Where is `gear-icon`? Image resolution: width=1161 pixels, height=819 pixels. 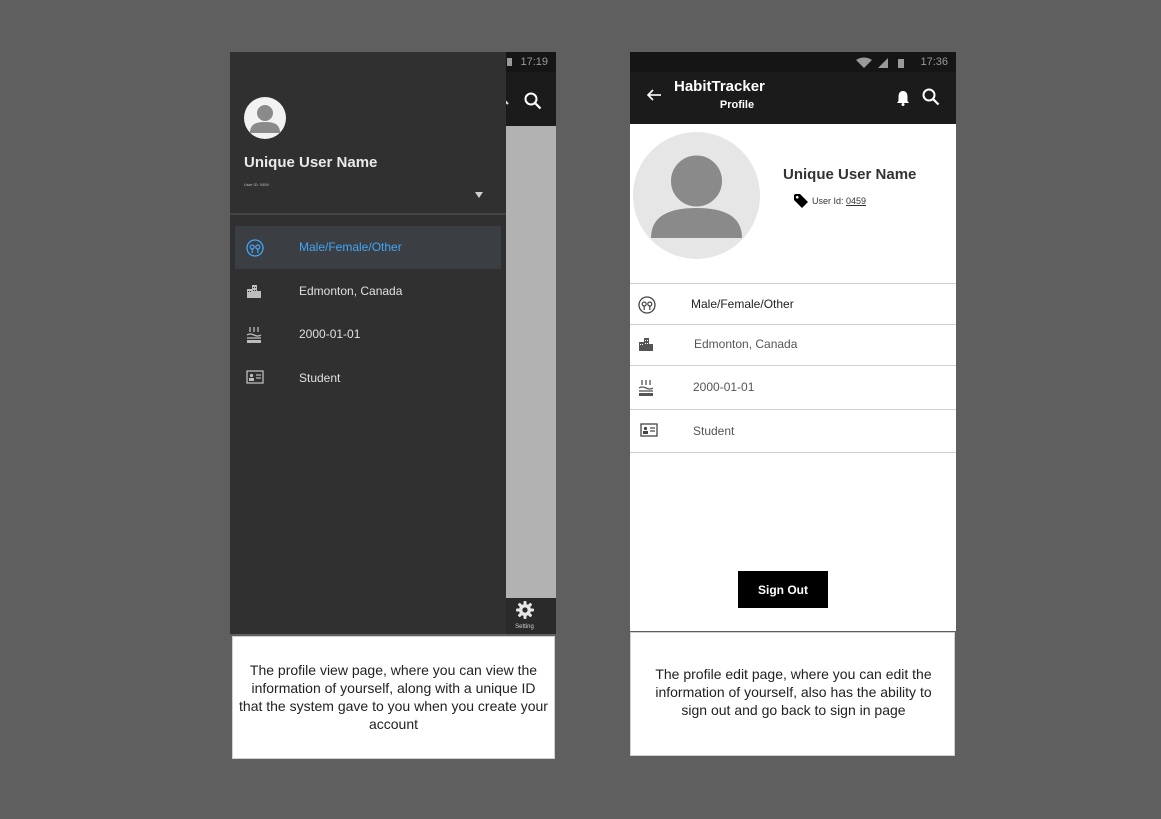
gear-icon is located at coordinates (525, 612).